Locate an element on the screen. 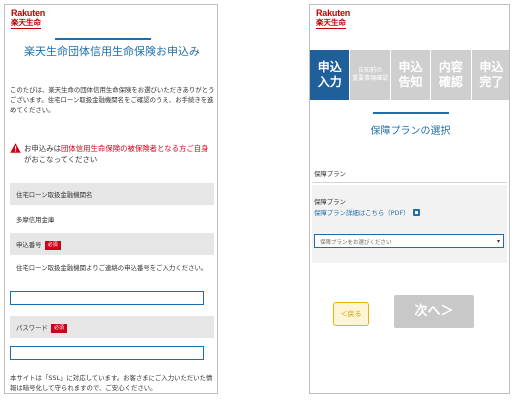 The height and width of the screenshot is (400, 514). pdf-icon is located at coordinates (416, 212).